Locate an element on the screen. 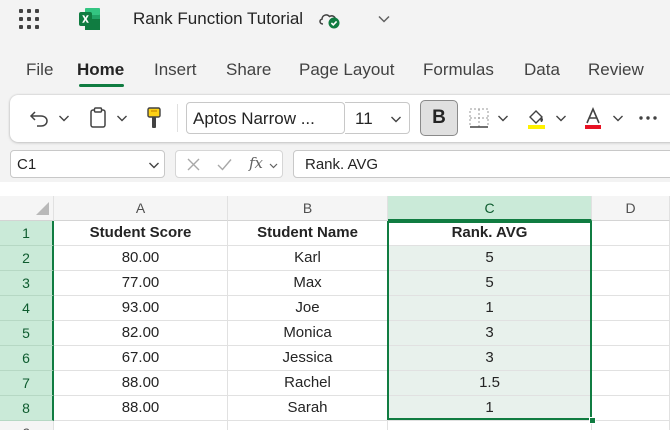  paste-dropdown-chevron-icon is located at coordinates (122, 118).